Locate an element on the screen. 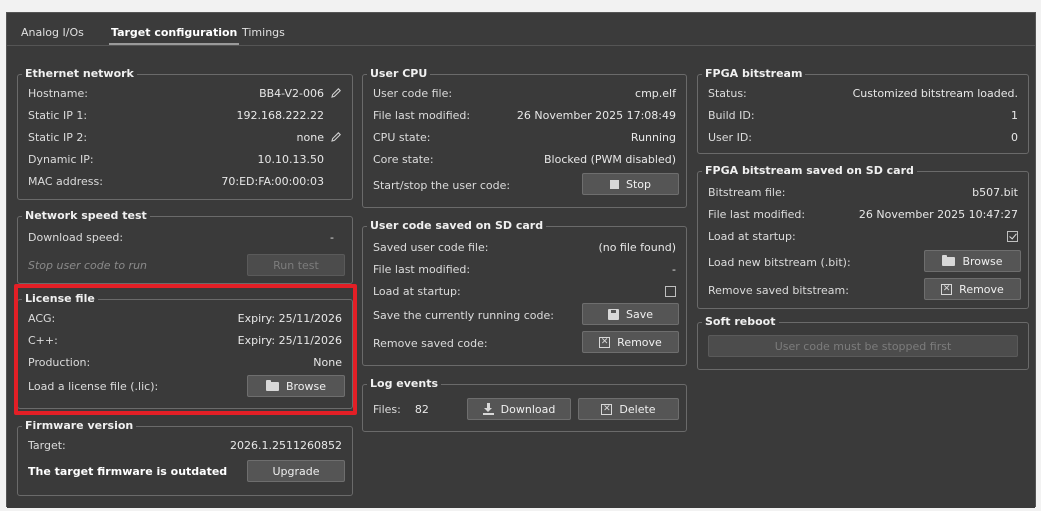 The width and height of the screenshot is (1041, 511). code-load-startup-label: Load at startup: is located at coordinates (417, 291).